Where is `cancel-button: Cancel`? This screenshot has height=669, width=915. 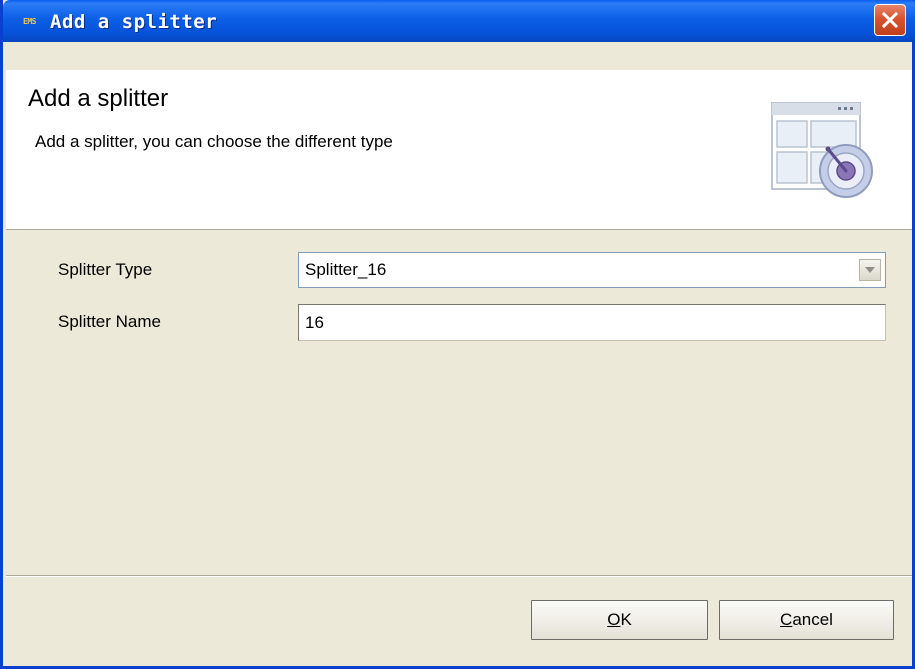
cancel-button: Cancel is located at coordinates (806, 620).